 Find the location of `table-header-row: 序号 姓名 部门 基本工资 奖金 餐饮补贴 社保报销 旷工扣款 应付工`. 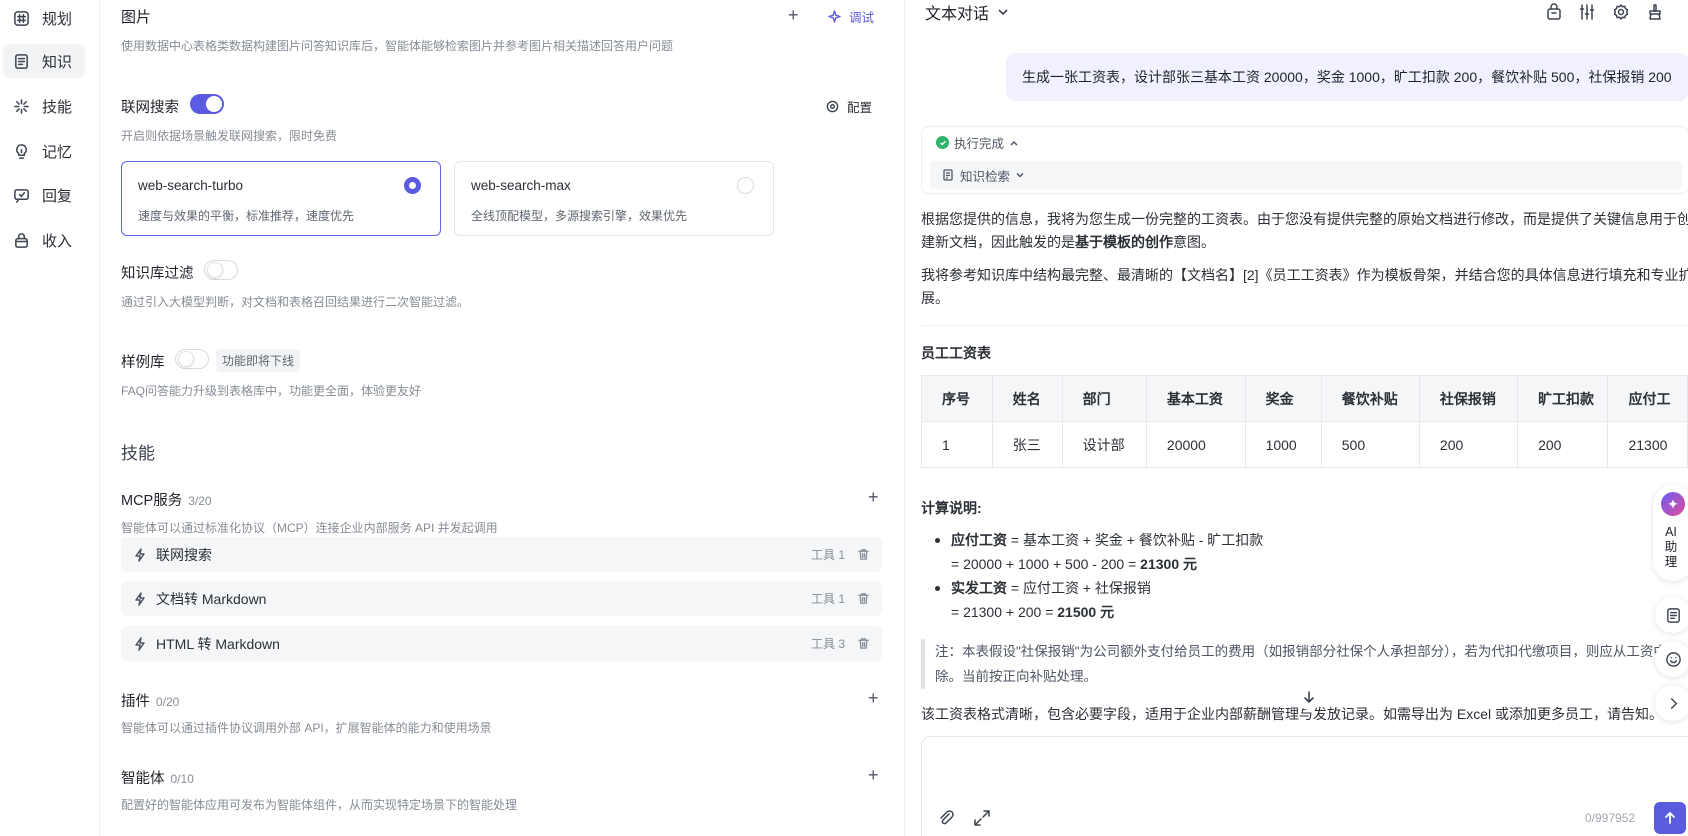

table-header-row: 序号 姓名 部门 基本工资 奖金 餐饮补贴 社保报销 旷工扣款 应付工 is located at coordinates (1304, 398).